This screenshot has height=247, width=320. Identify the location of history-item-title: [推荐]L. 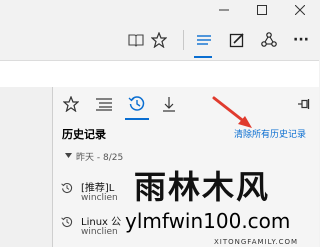
(98, 188).